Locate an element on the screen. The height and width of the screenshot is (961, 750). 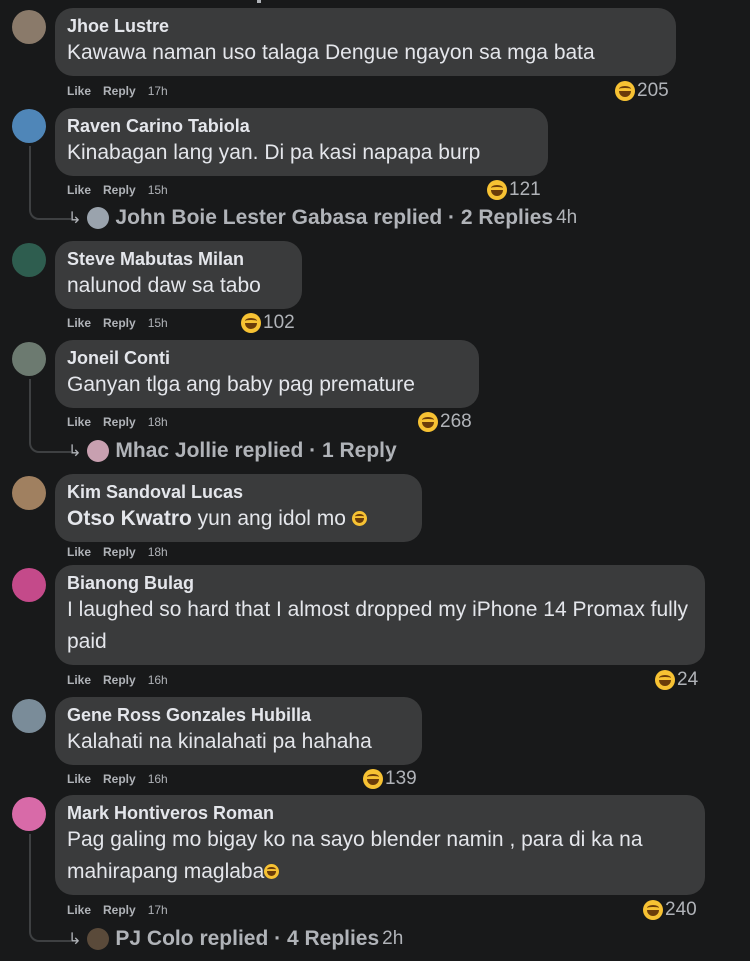
reaction-number: 268 is located at coordinates (456, 421).